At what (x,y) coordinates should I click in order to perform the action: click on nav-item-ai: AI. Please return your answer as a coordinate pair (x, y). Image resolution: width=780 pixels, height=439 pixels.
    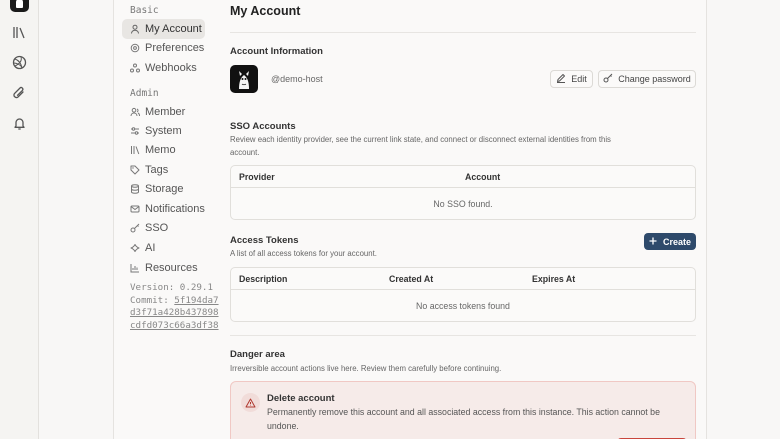
    Looking at the image, I should click on (163, 248).